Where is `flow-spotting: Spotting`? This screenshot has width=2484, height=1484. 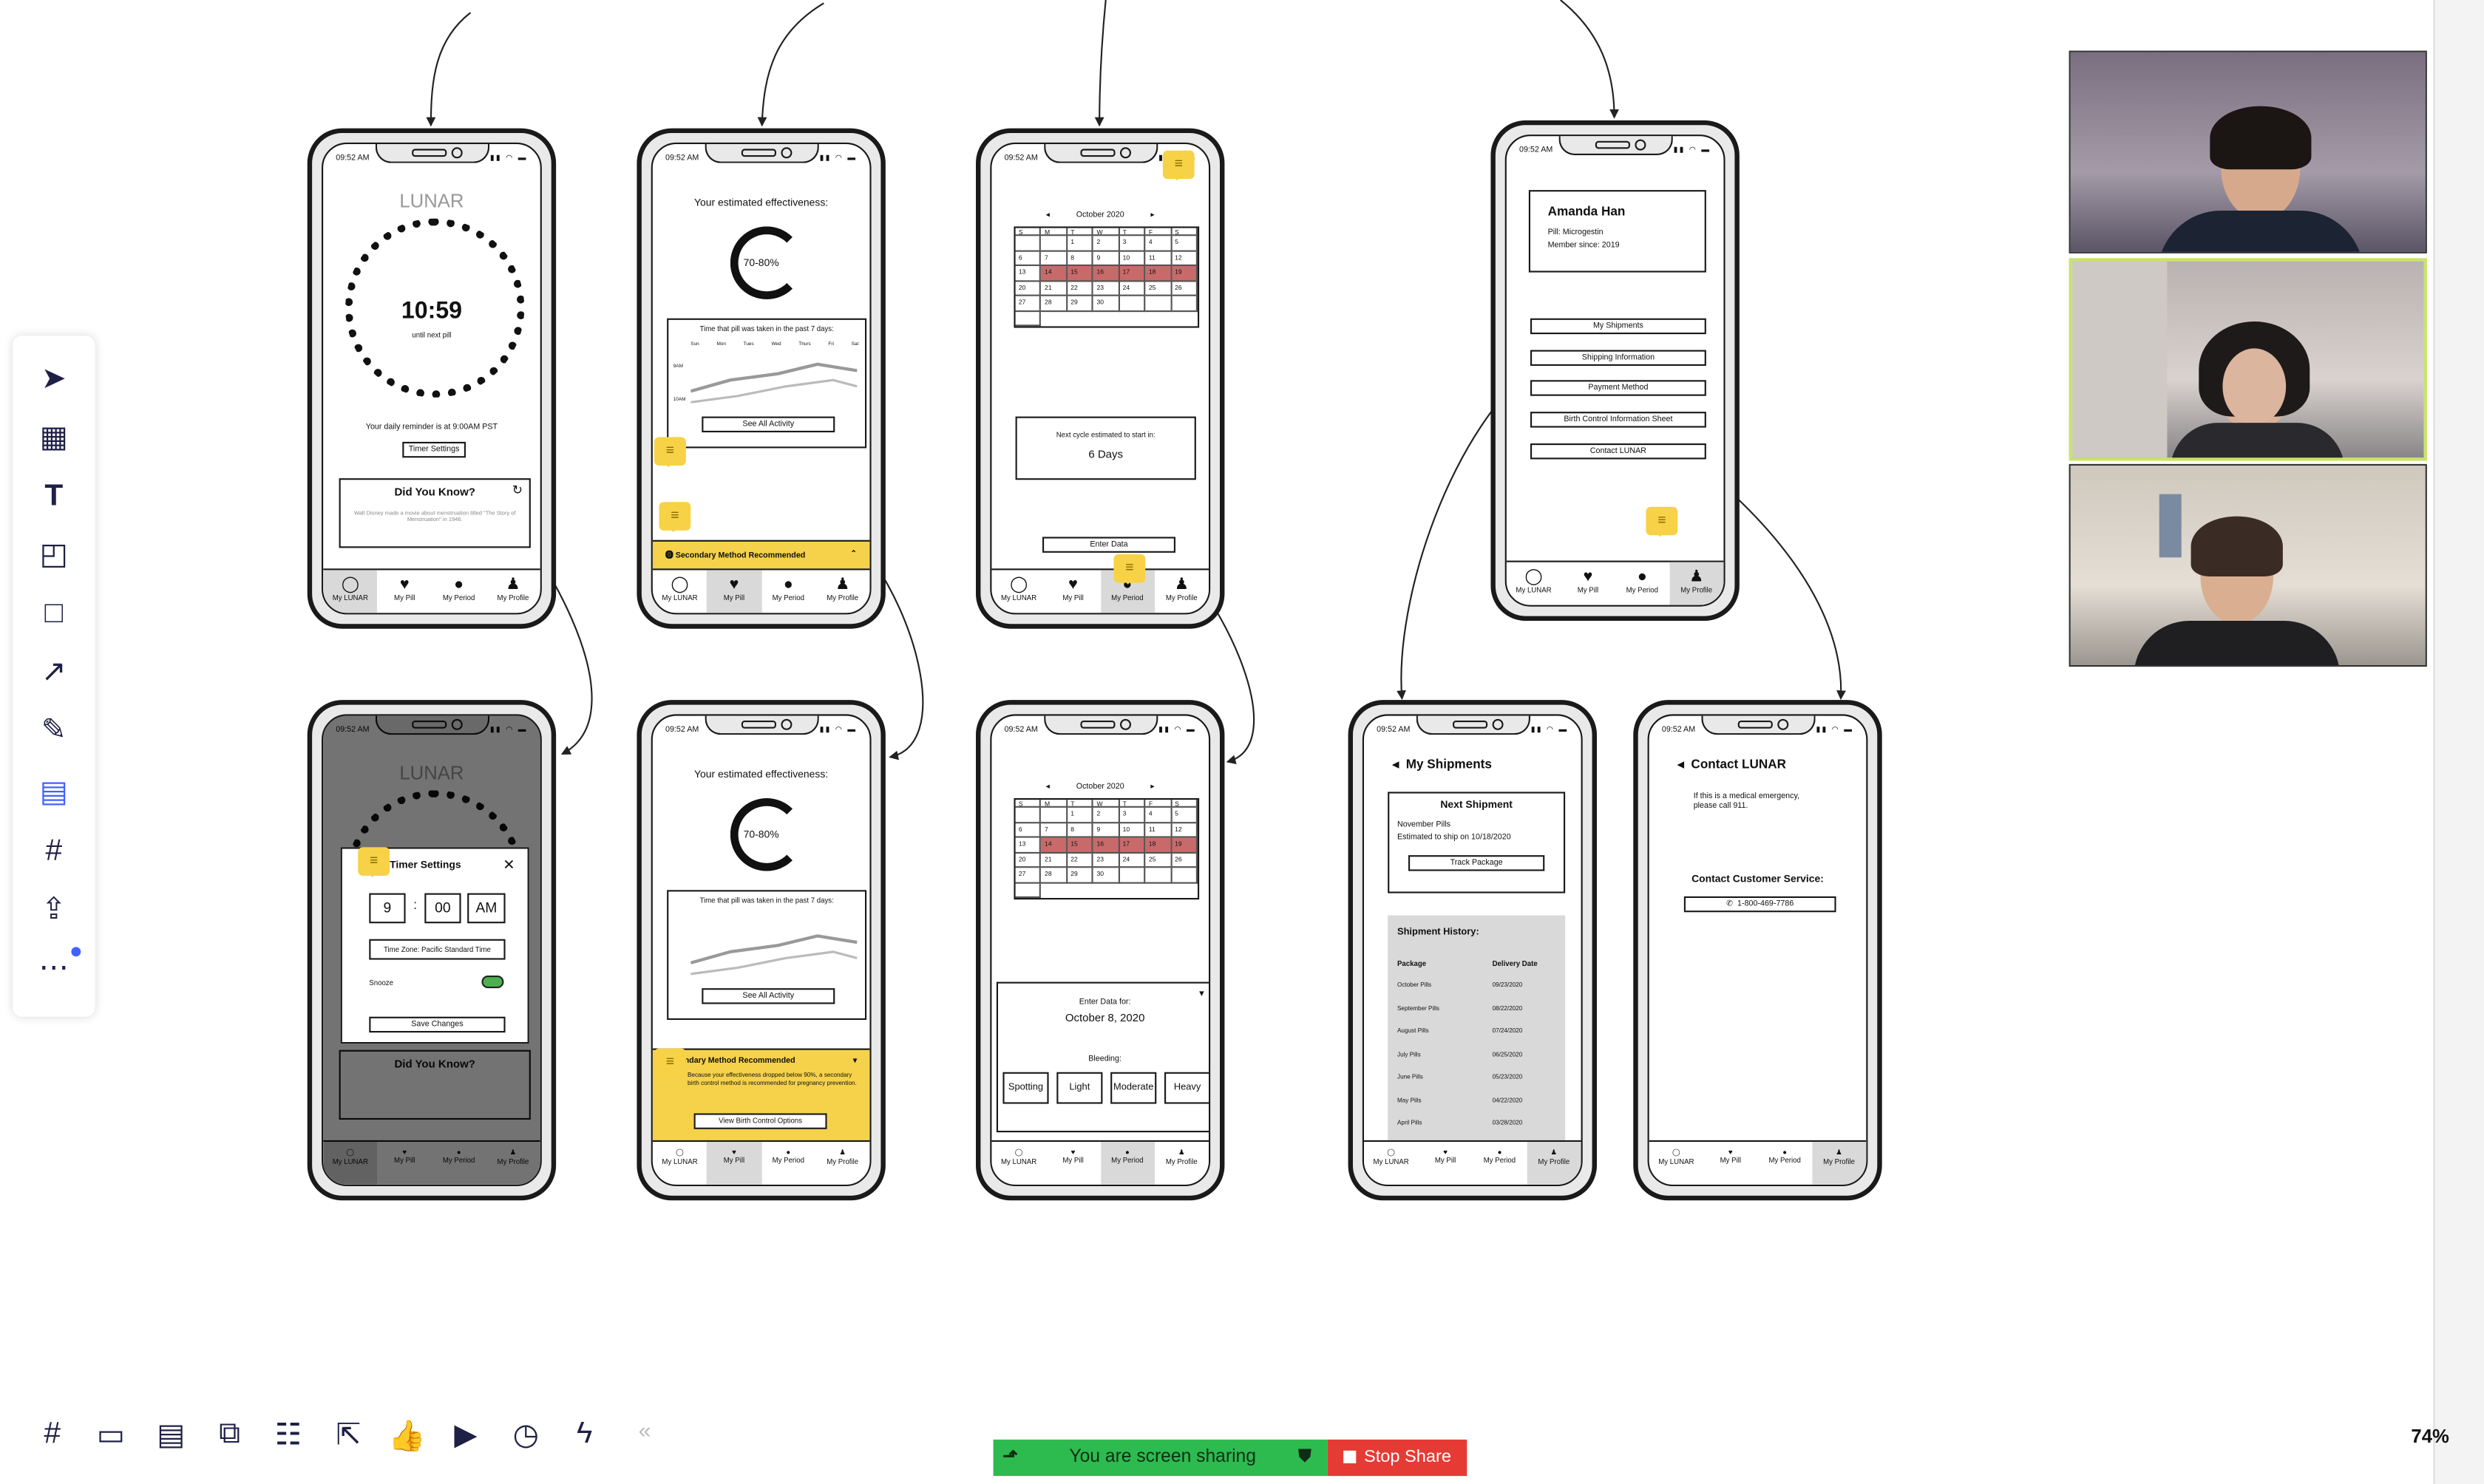
flow-spotting: Spotting is located at coordinates (1026, 1088).